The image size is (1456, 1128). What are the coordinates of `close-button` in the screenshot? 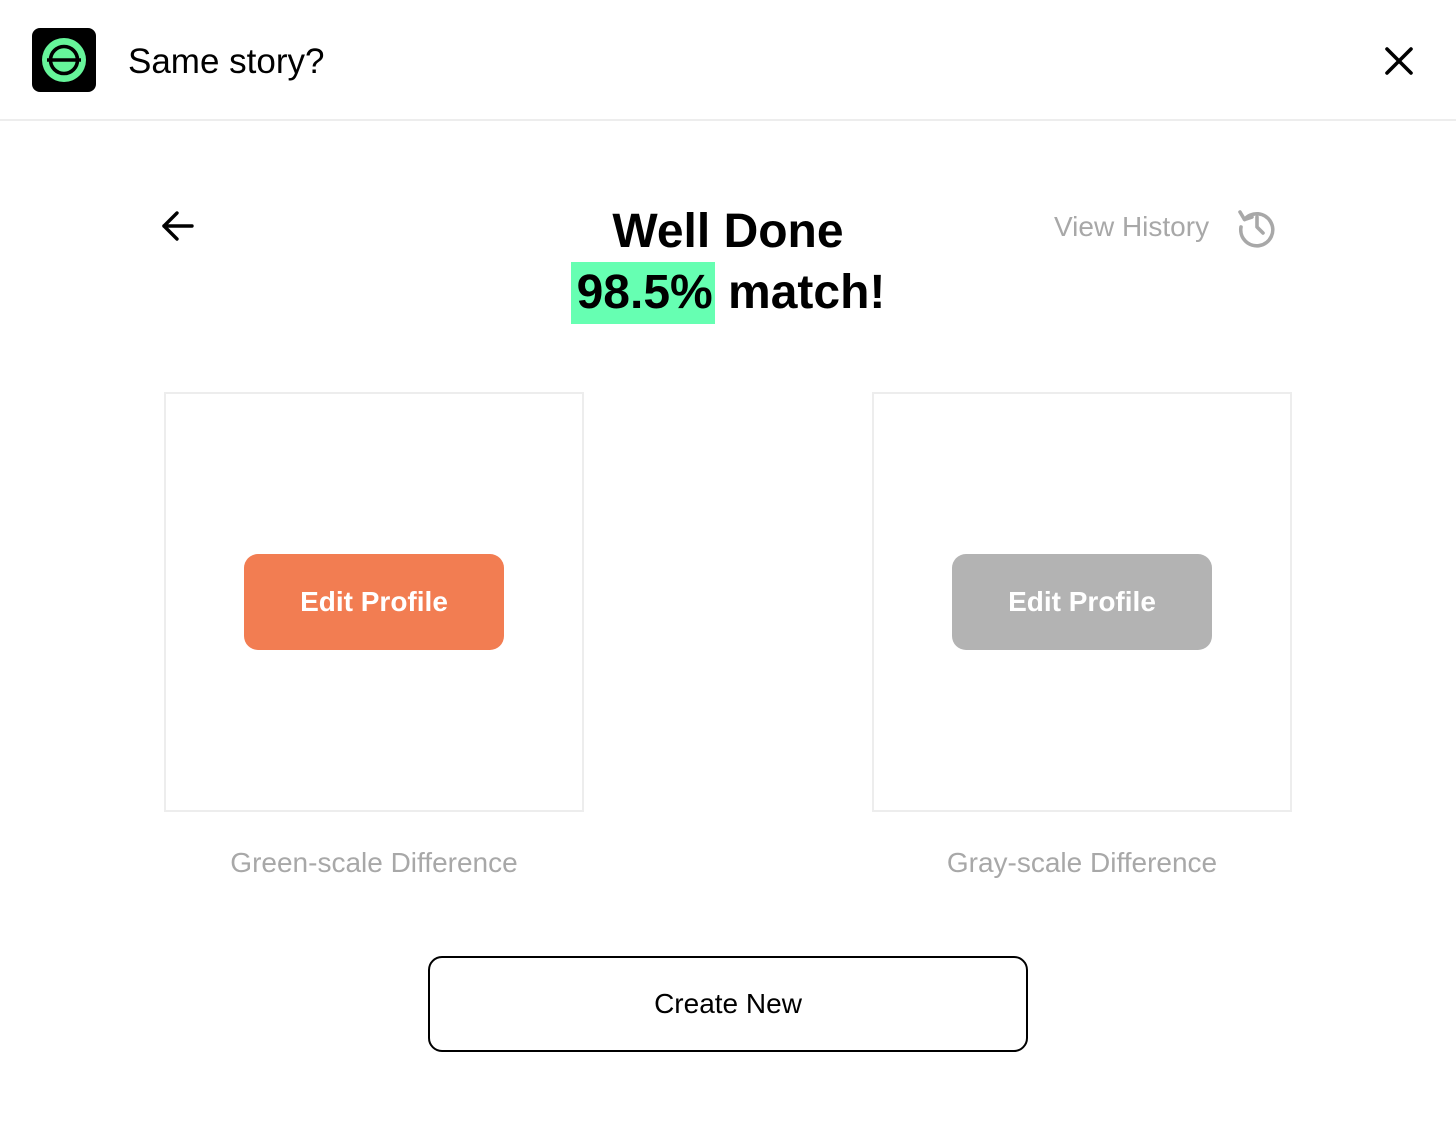 It's located at (1399, 61).